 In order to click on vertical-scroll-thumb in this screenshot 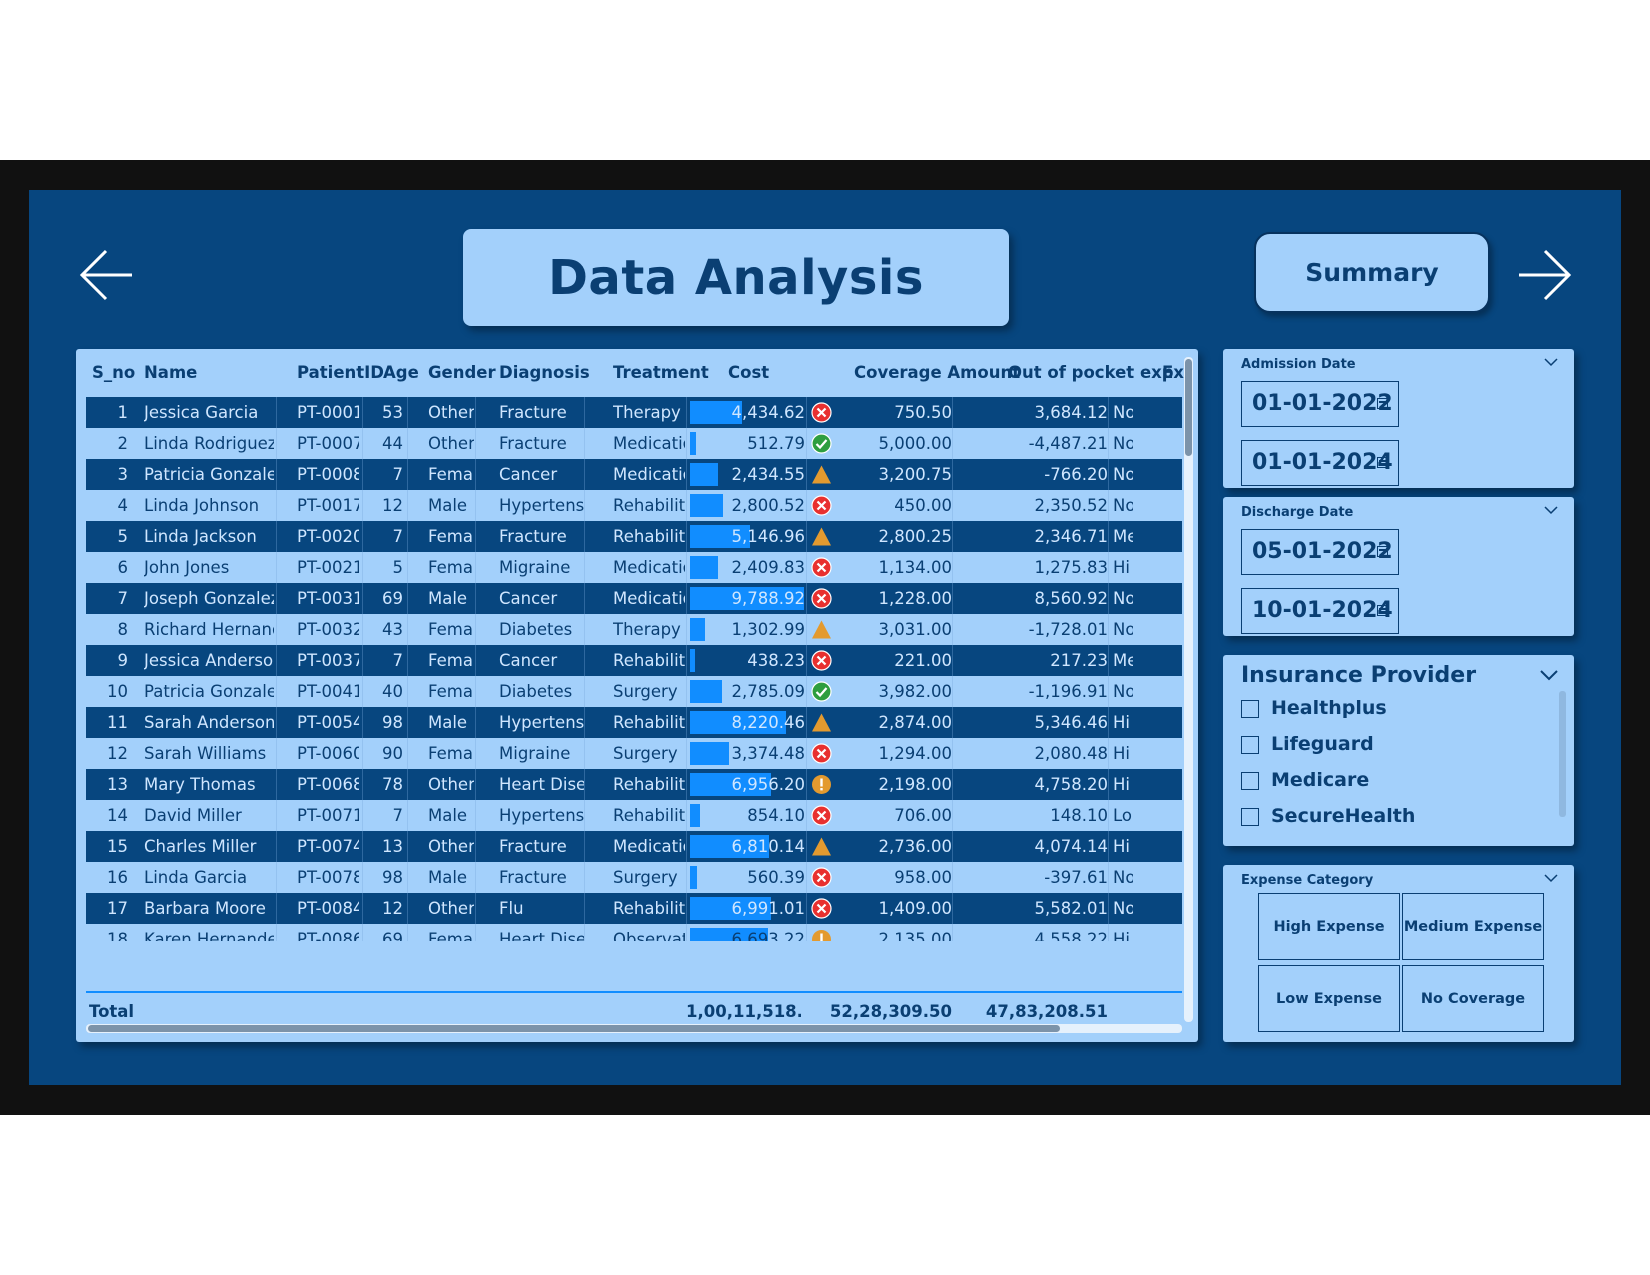, I will do `click(1188, 407)`.